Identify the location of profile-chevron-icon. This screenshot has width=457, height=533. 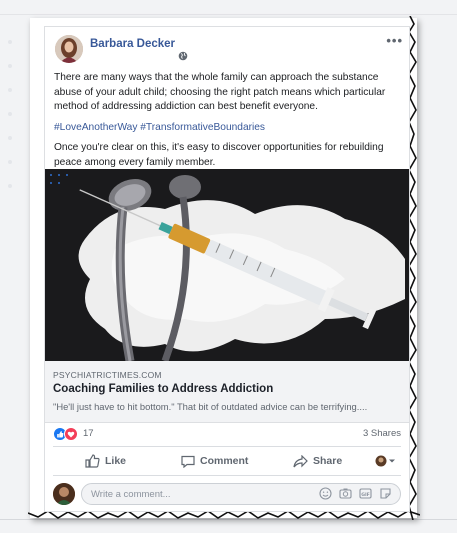
(385, 461).